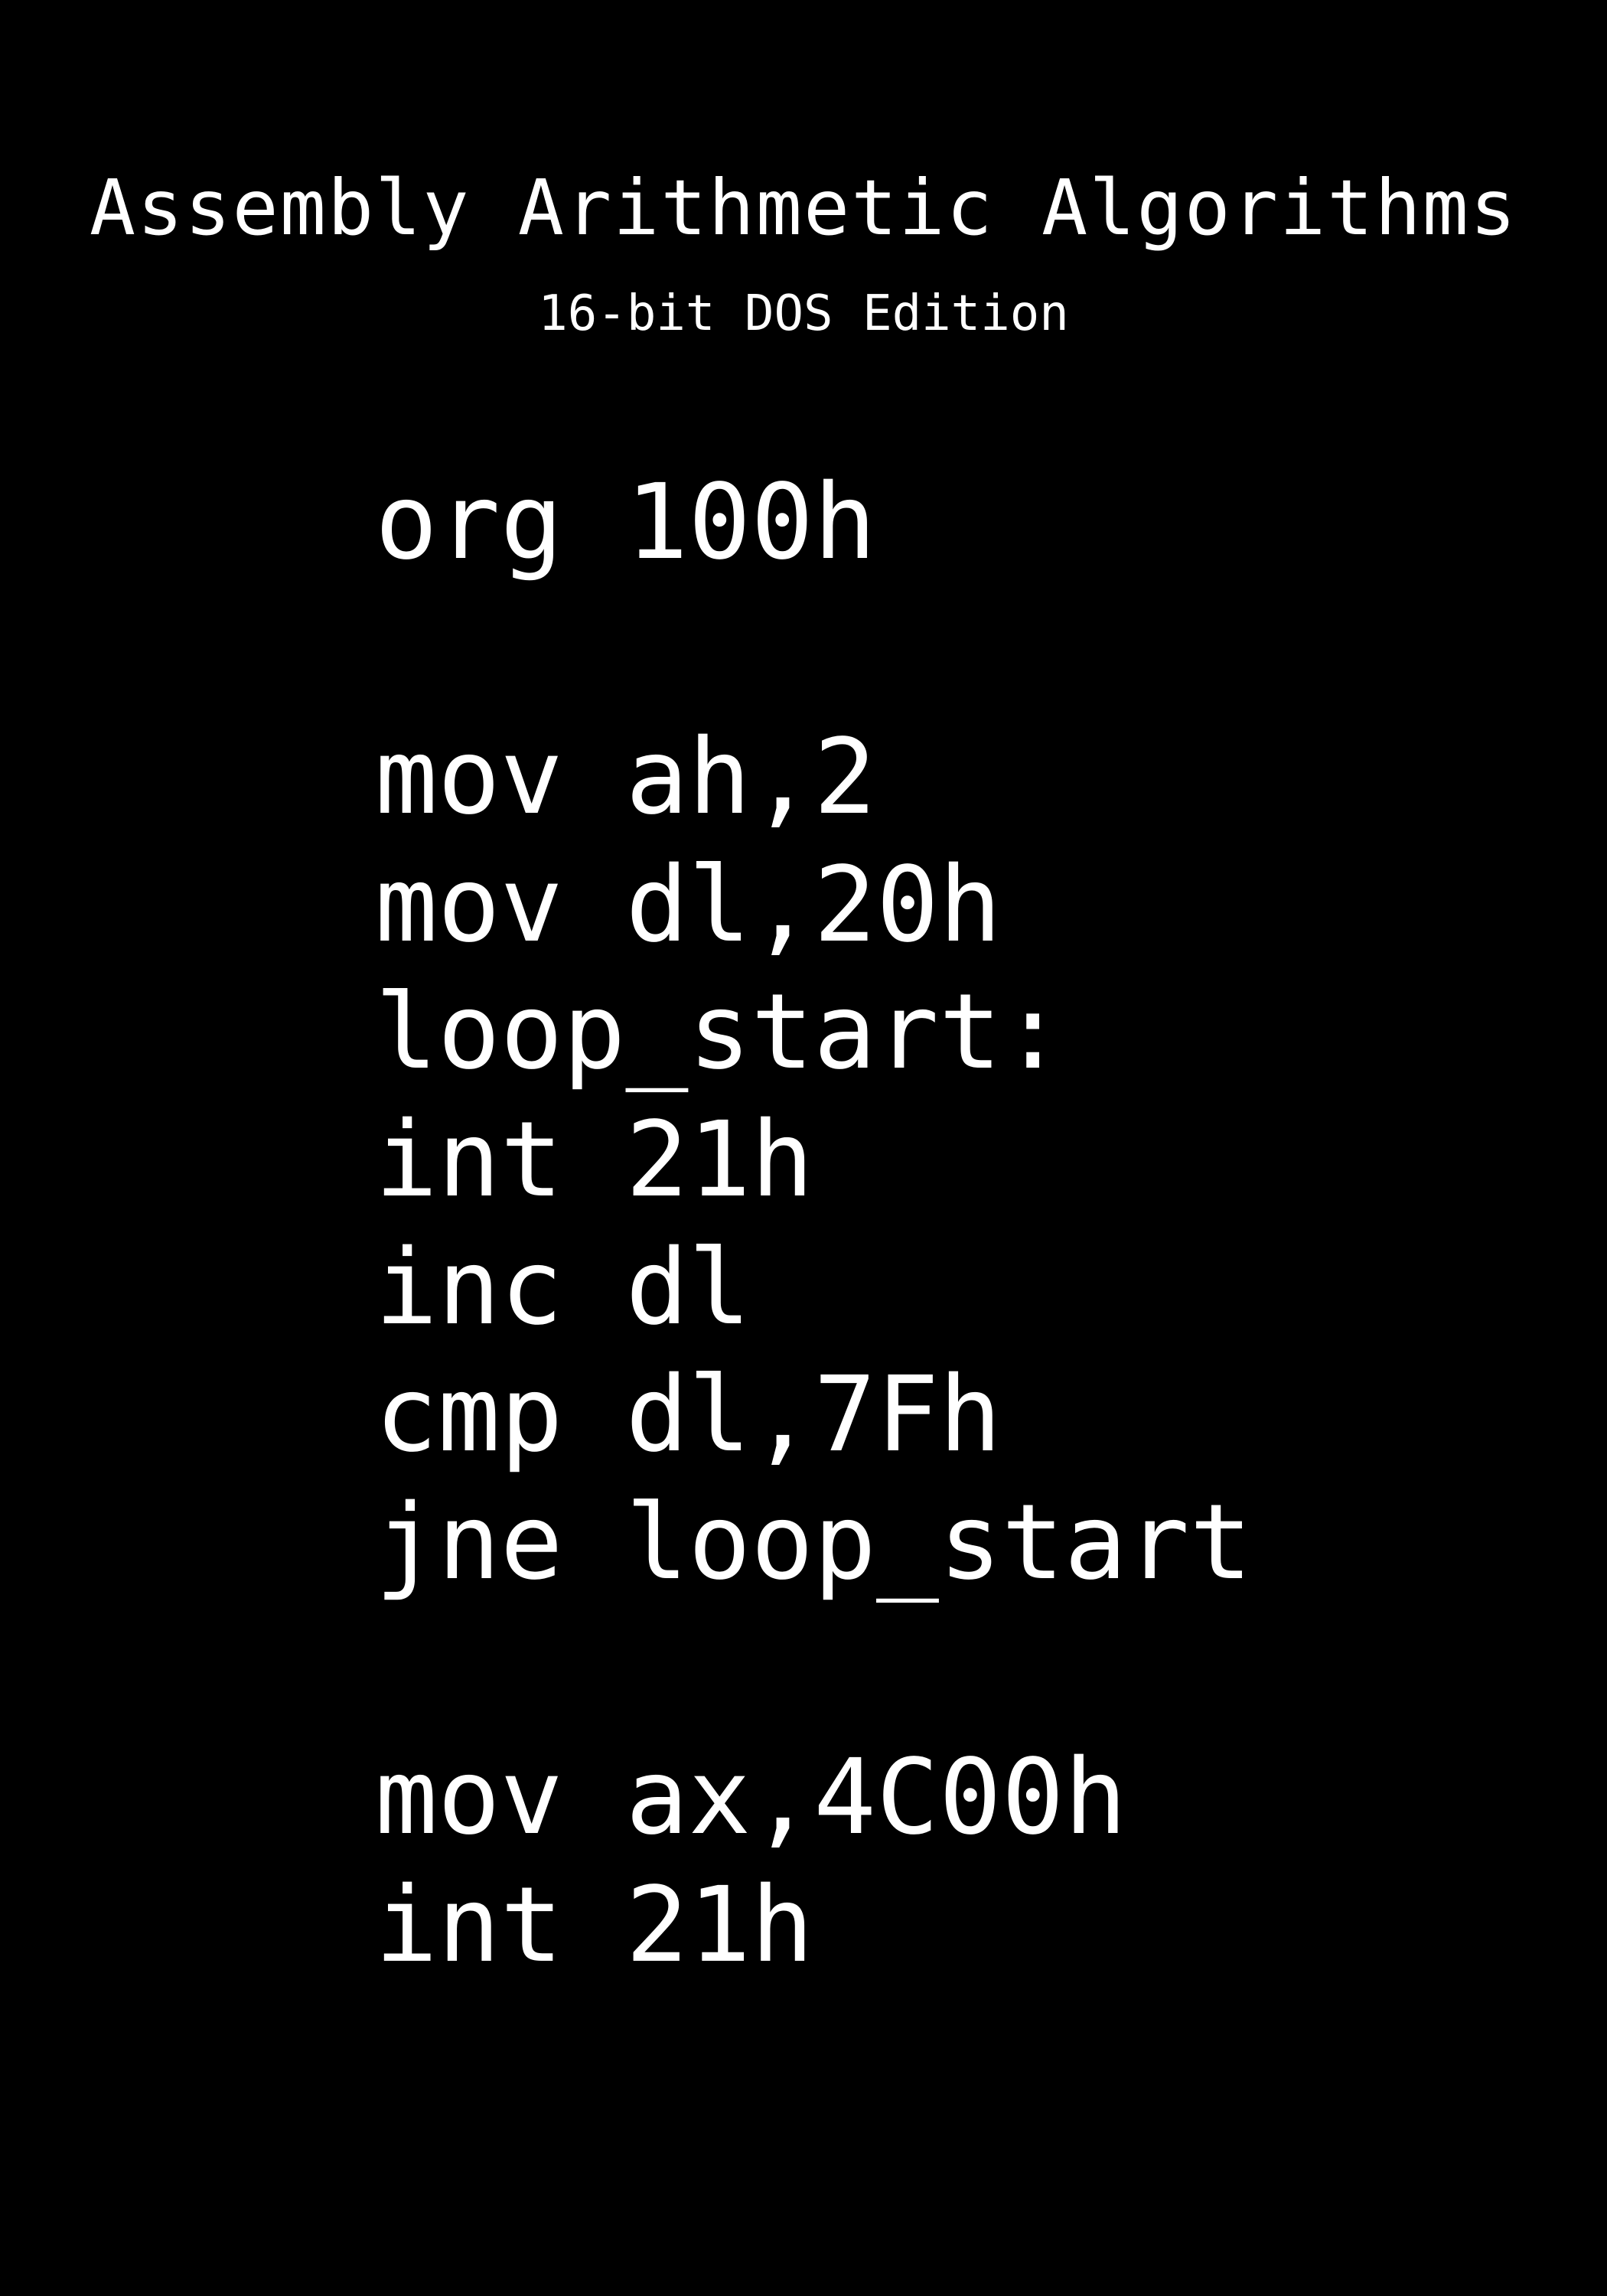 This screenshot has width=1607, height=2296. What do you see at coordinates (814, 1542) in the screenshot?
I see `code-line: jne loop_start` at bounding box center [814, 1542].